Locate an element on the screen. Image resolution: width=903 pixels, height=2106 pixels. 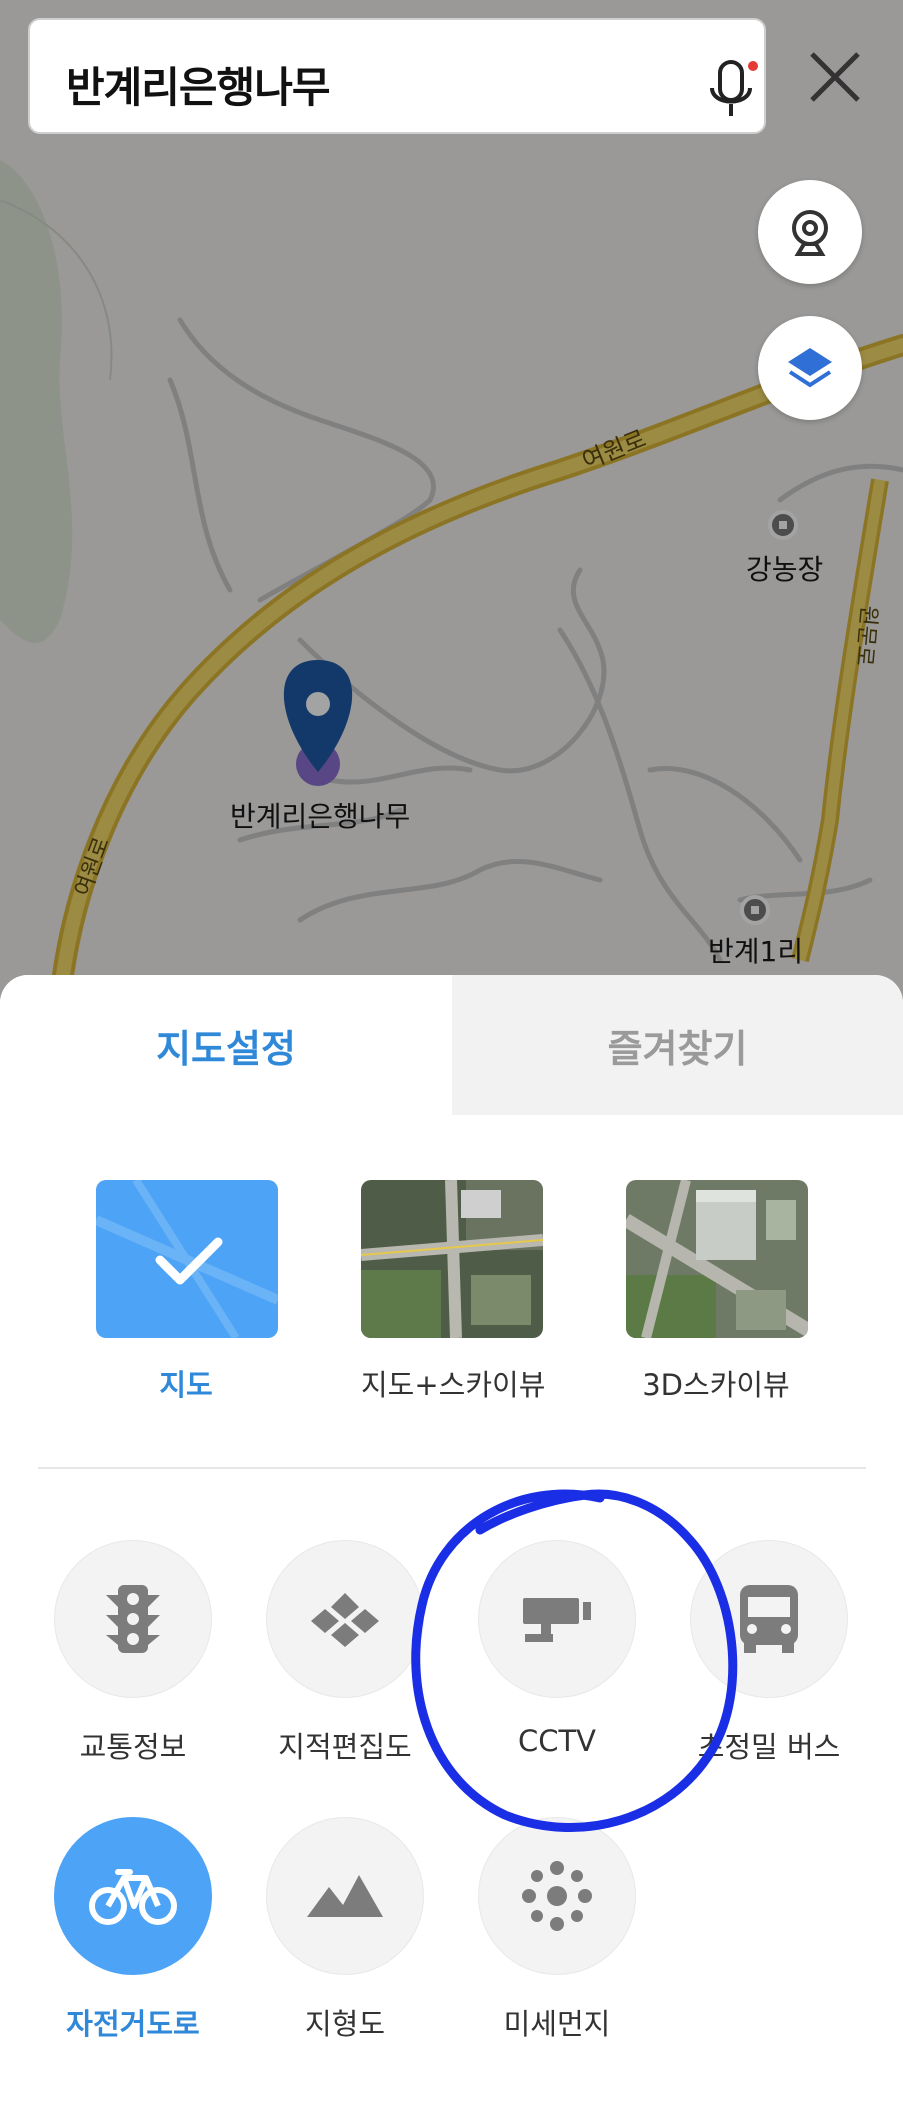
layers-button is located at coordinates (810, 368).